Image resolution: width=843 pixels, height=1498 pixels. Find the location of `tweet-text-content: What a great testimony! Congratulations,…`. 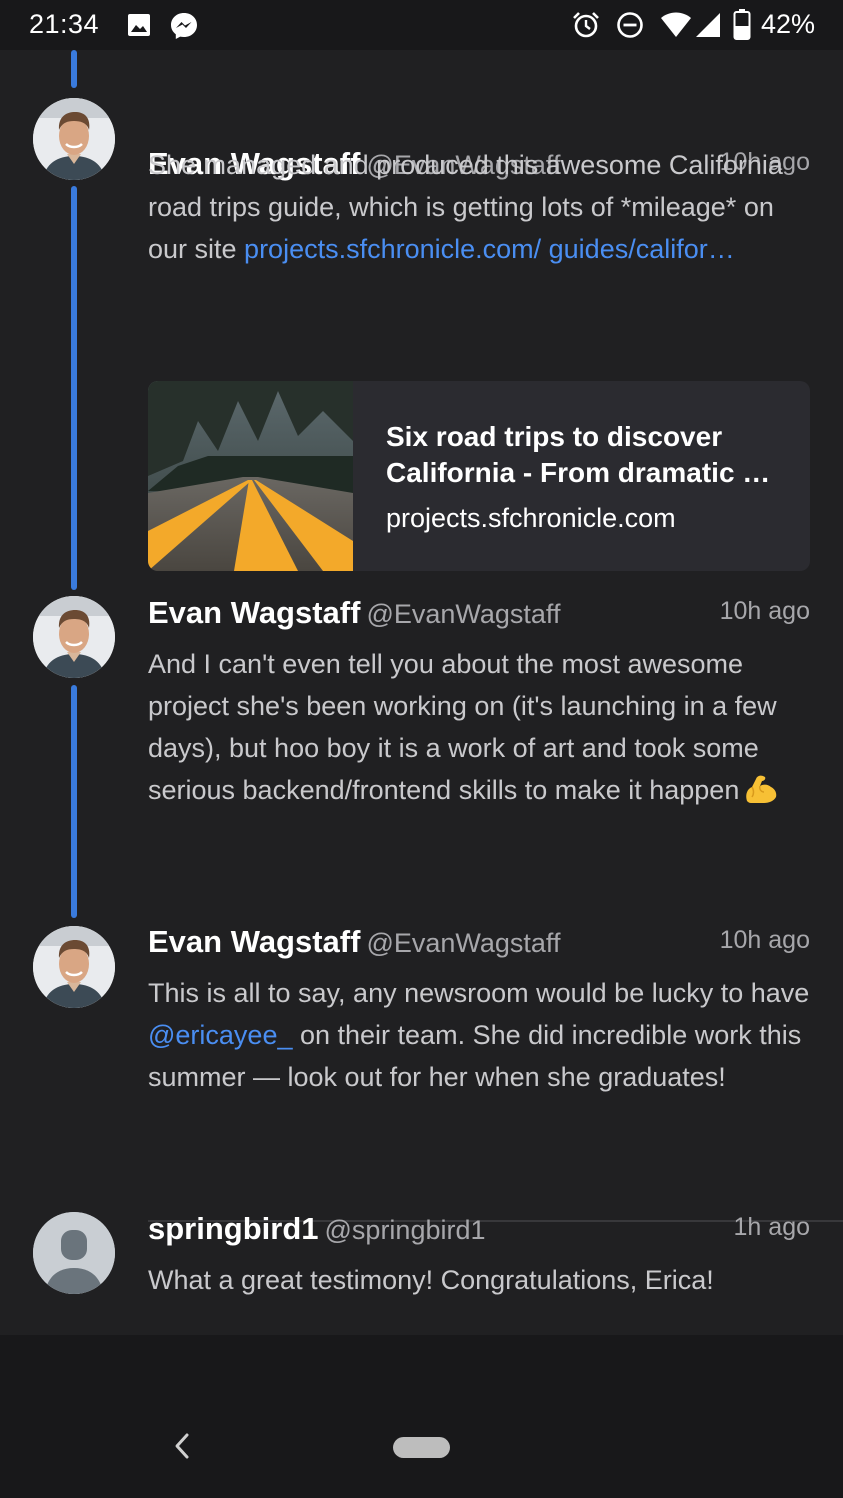

tweet-text-content: What a great testimony! Congratulations,… is located at coordinates (431, 1280).